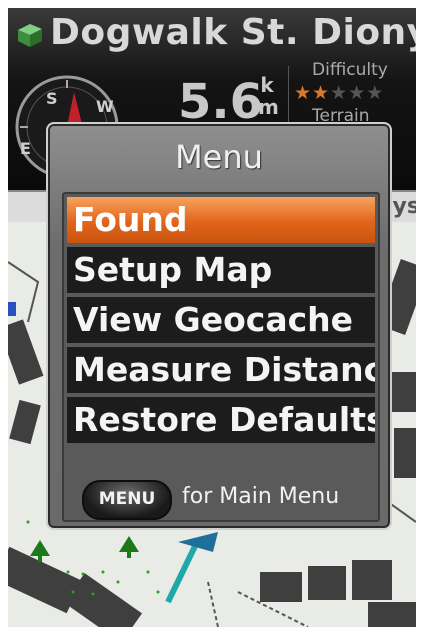  What do you see at coordinates (267, 85) in the screenshot?
I see `distance-unit-top: k` at bounding box center [267, 85].